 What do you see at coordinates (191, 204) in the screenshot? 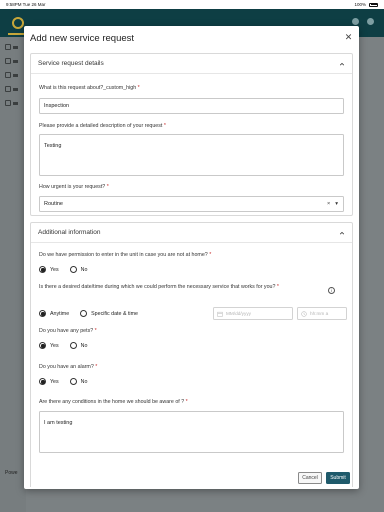
I see `urgency-select: Routine × ▾` at bounding box center [191, 204].